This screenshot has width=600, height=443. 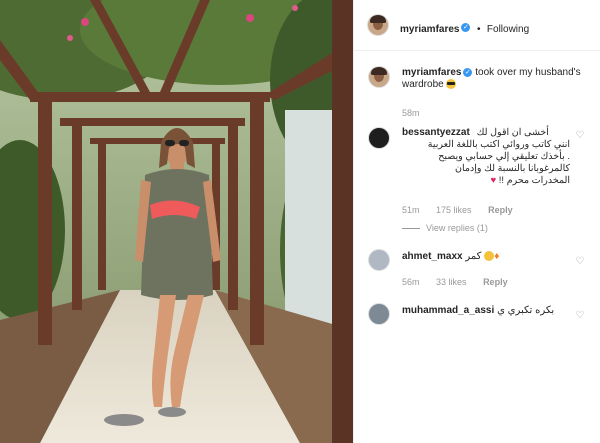 What do you see at coordinates (534, 180) in the screenshot?
I see `comment-line: المخدرات محرم !!` at bounding box center [534, 180].